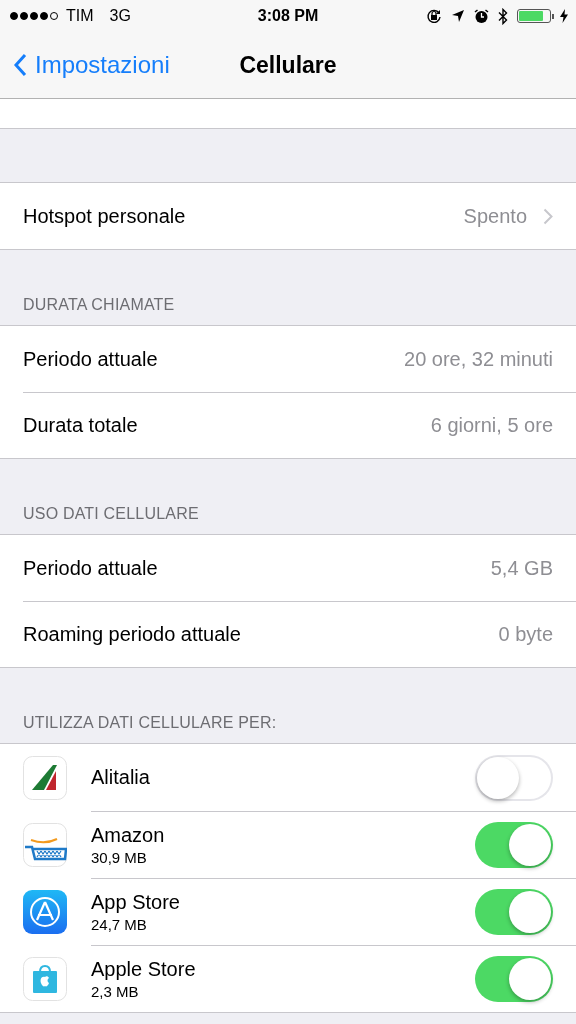  Describe the element at coordinates (85, 65) in the screenshot. I see `back-button: Impostazioni` at that location.